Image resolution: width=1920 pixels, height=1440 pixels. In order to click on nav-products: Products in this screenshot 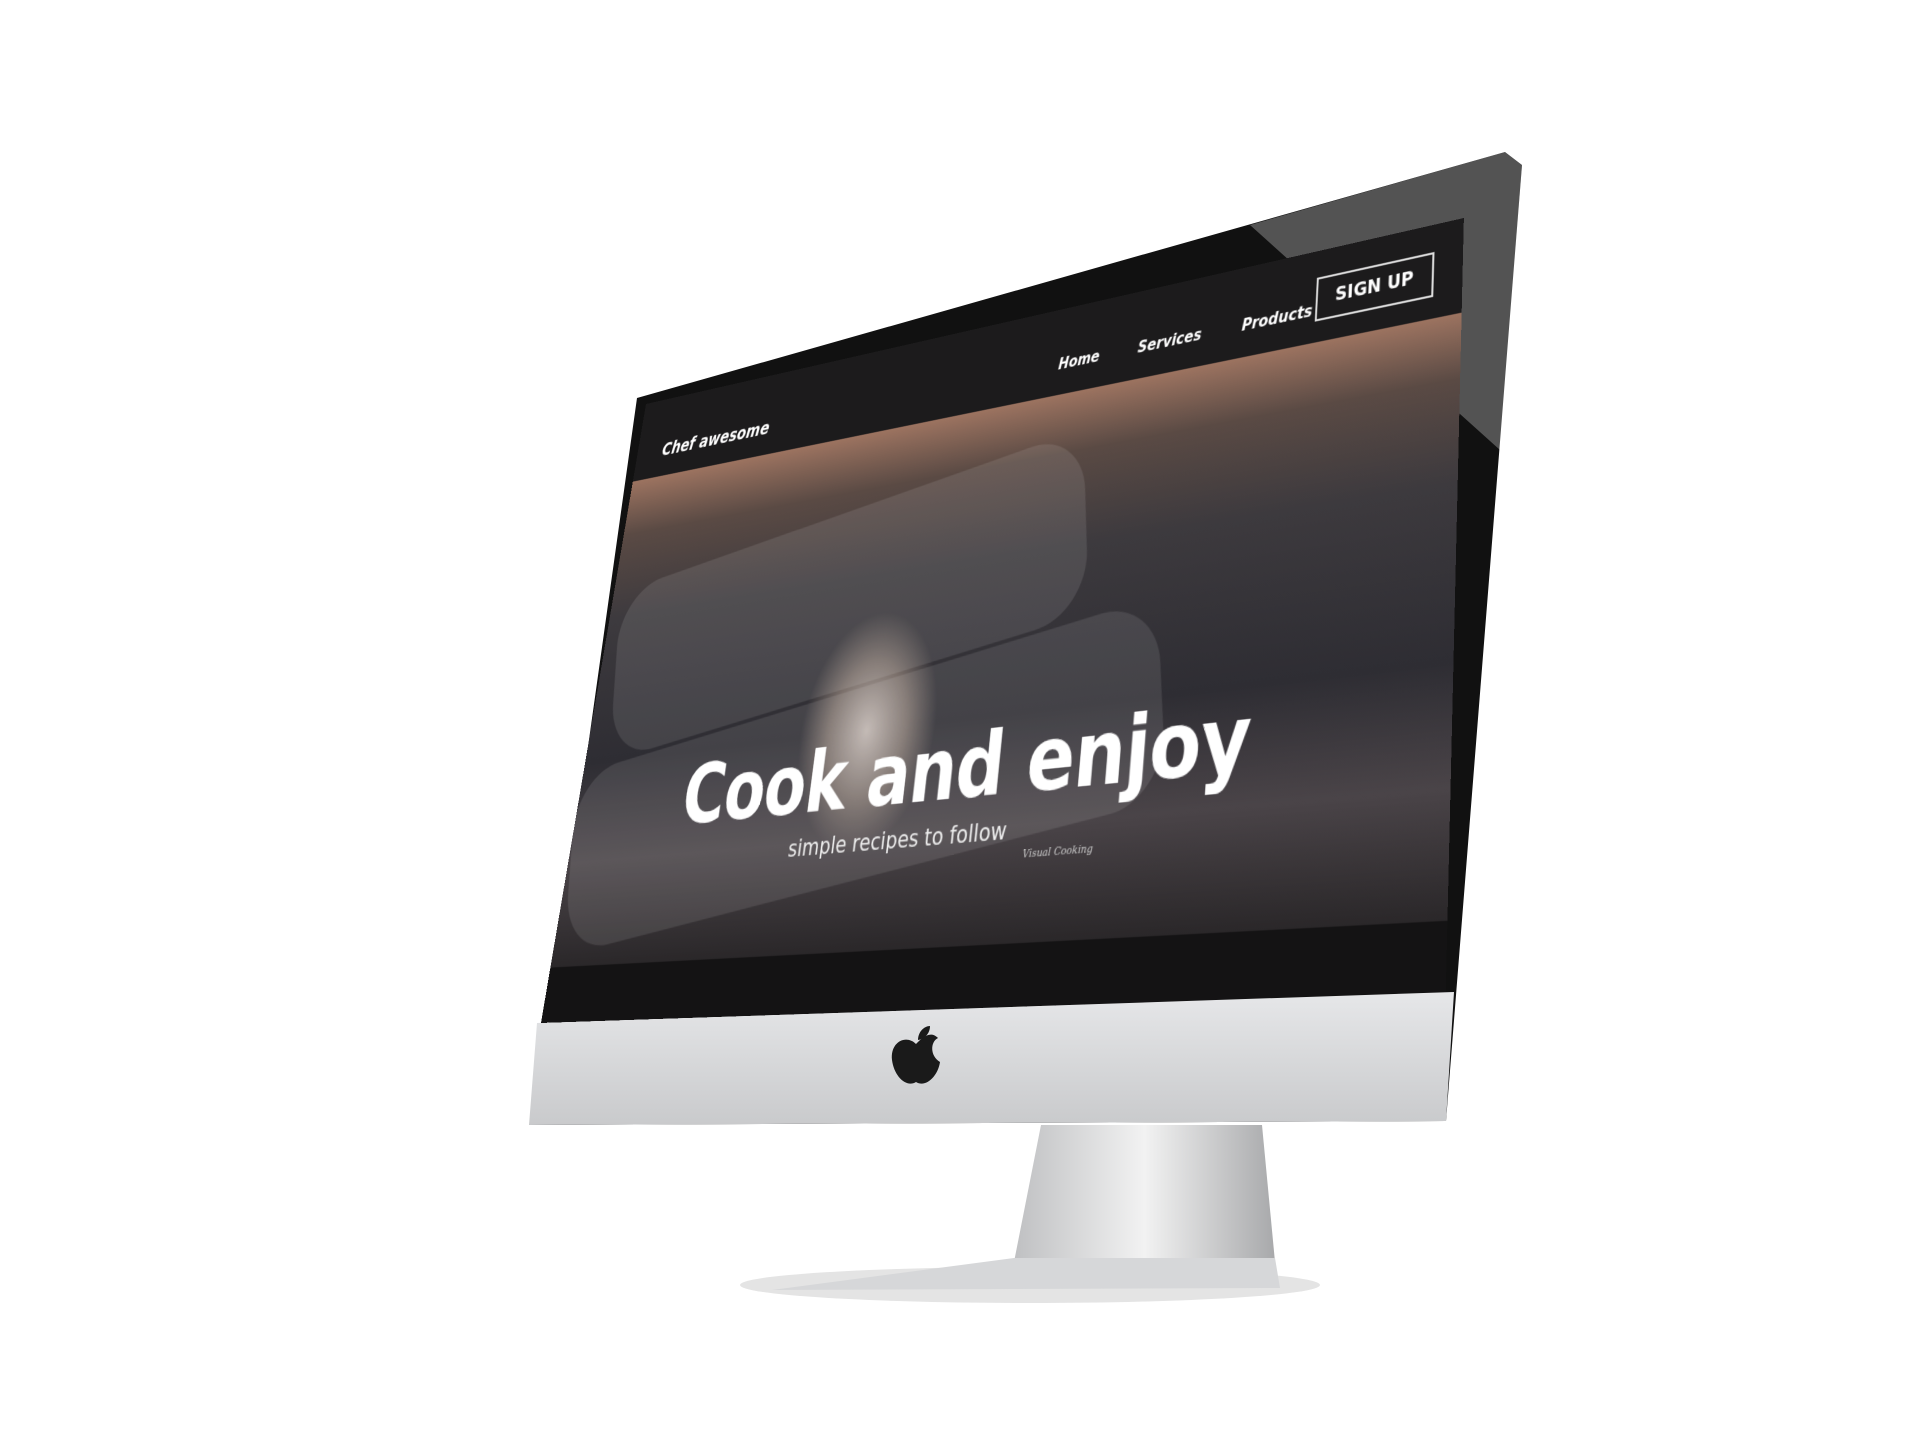, I will do `click(1277, 318)`.